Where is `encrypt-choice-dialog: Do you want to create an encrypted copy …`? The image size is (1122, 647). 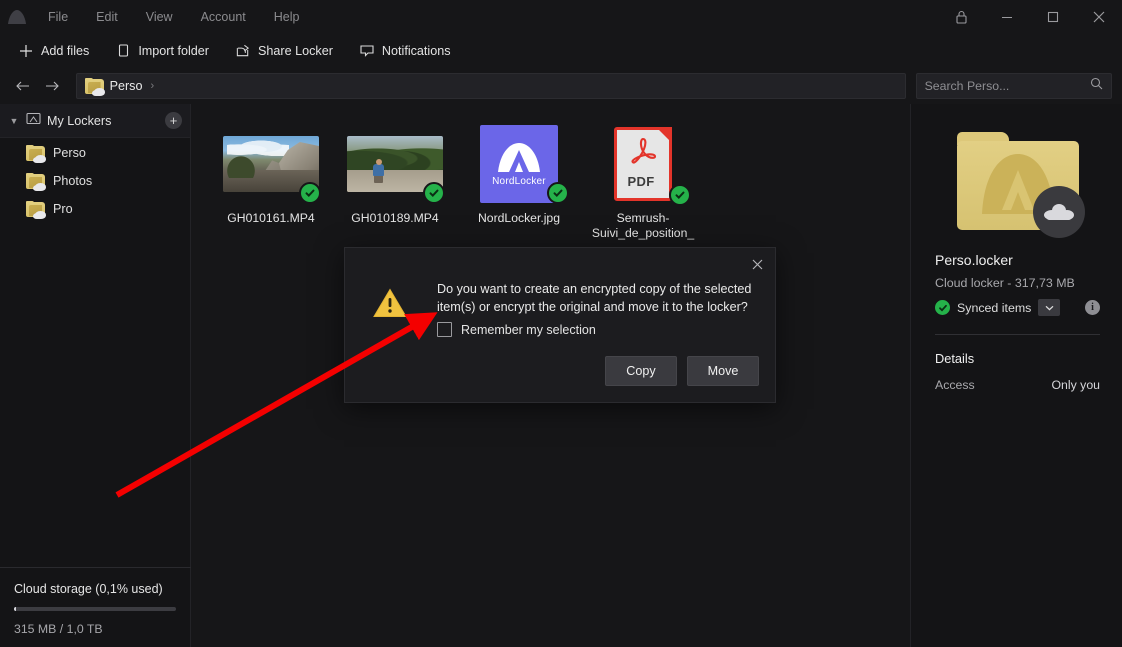
encrypt-choice-dialog: Do you want to create an encrypted copy … is located at coordinates (560, 325).